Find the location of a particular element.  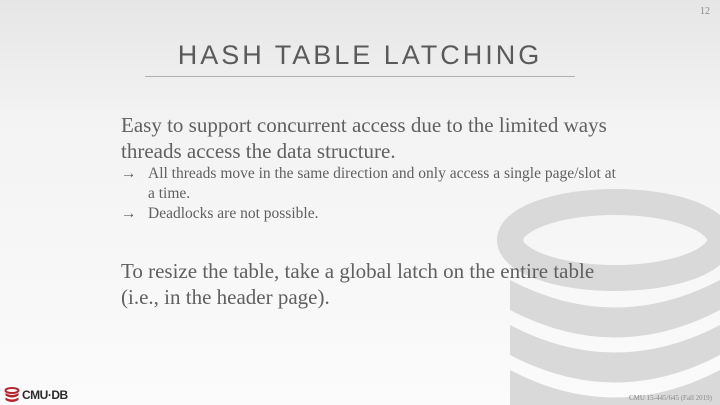

page-number: 12 is located at coordinates (705, 11).